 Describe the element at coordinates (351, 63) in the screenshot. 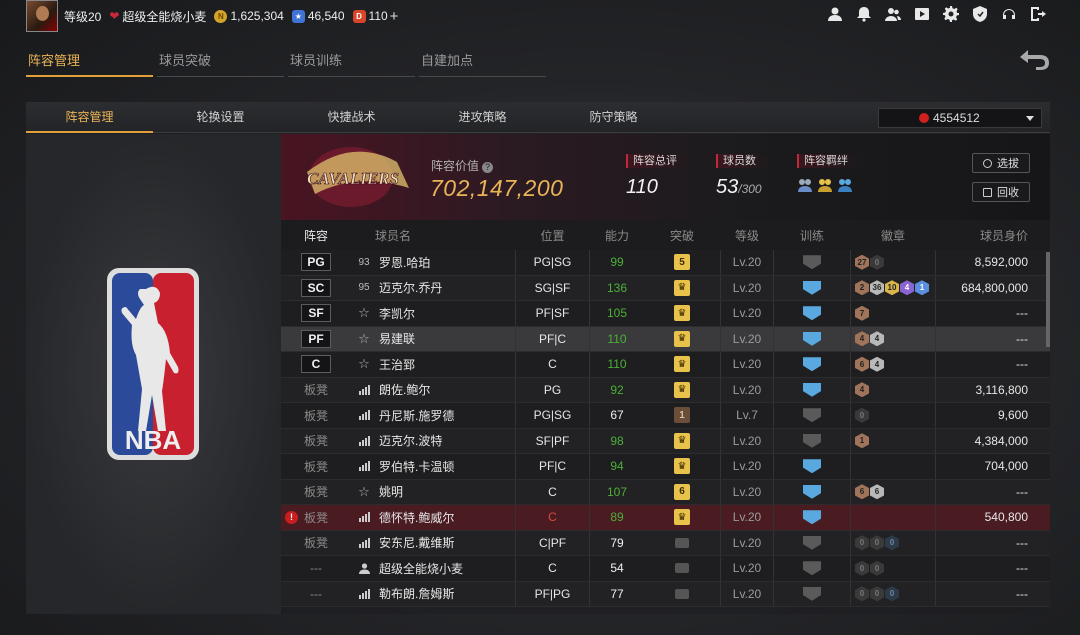

I see `main-tab-training: 球员训练` at that location.